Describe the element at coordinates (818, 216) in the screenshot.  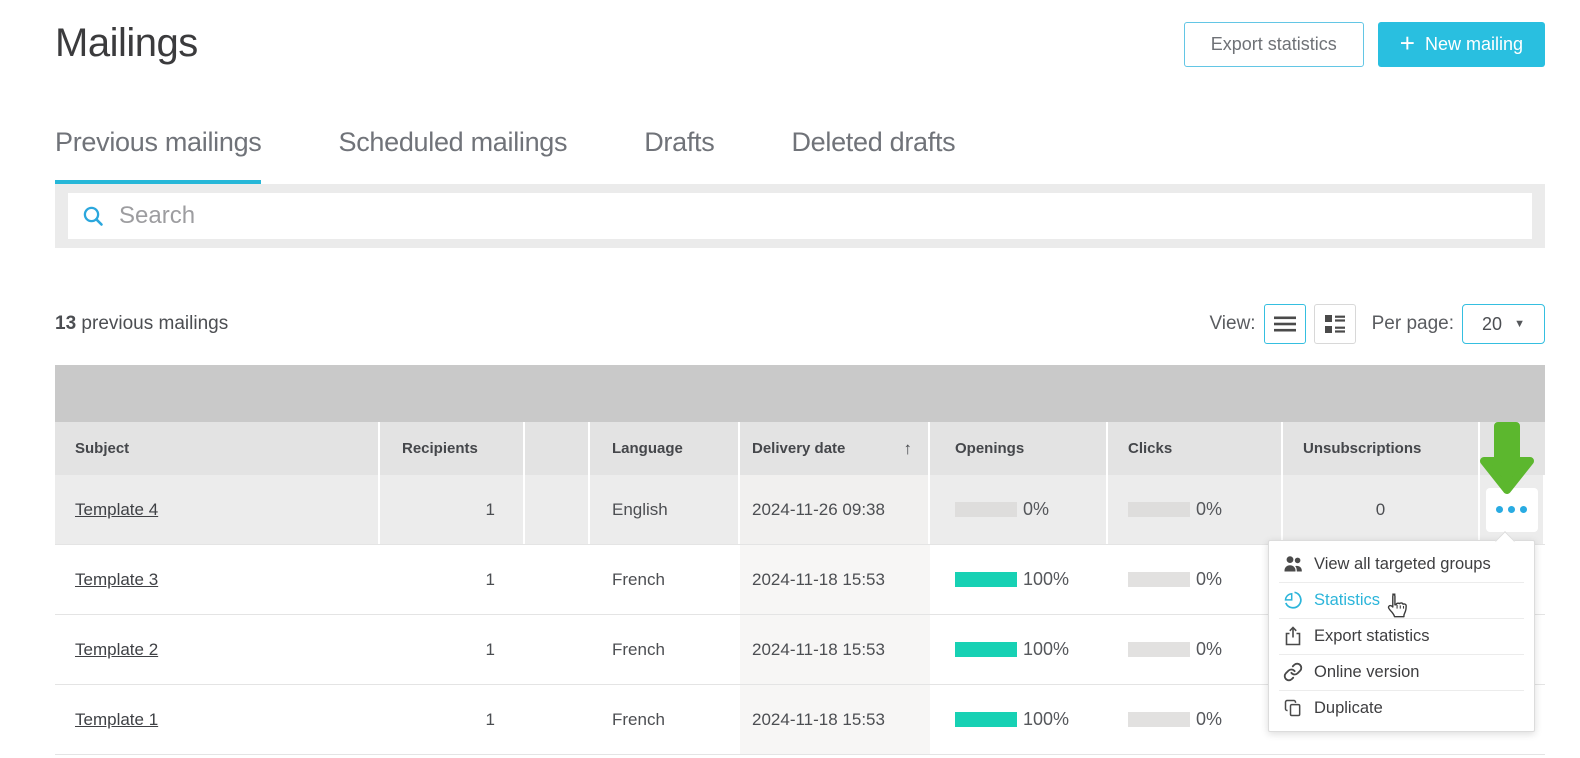
I see `search-input` at that location.